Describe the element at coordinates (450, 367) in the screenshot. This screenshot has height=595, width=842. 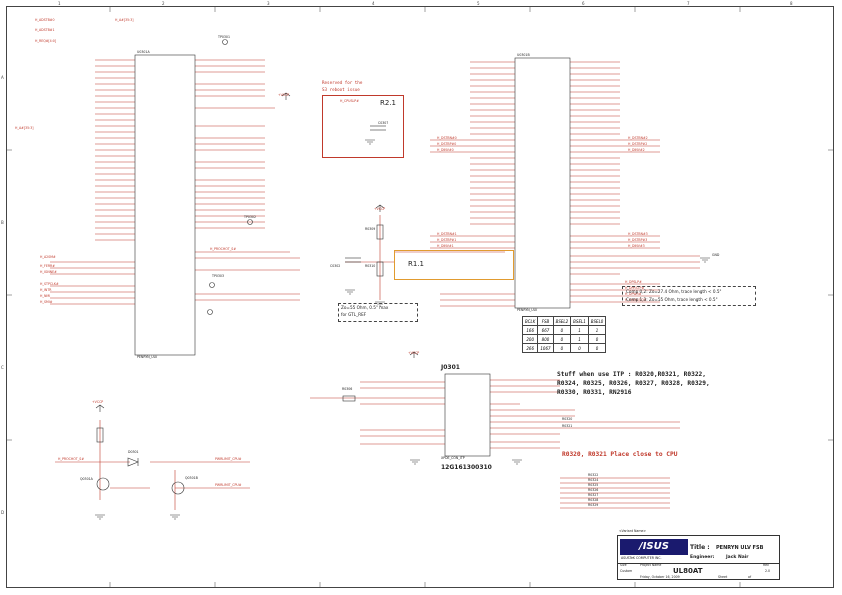
I see `connector-ref: J0301` at that location.